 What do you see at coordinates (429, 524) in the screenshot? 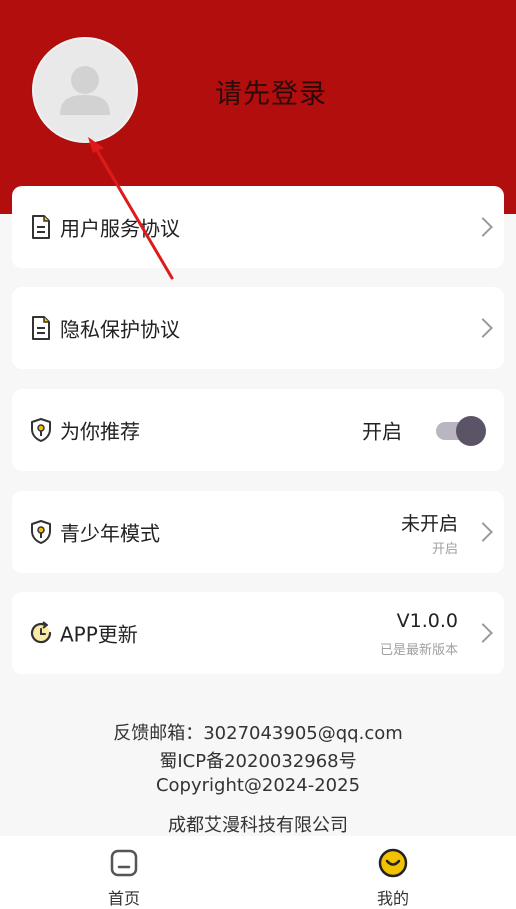
I see `youth-status: 未开启` at bounding box center [429, 524].